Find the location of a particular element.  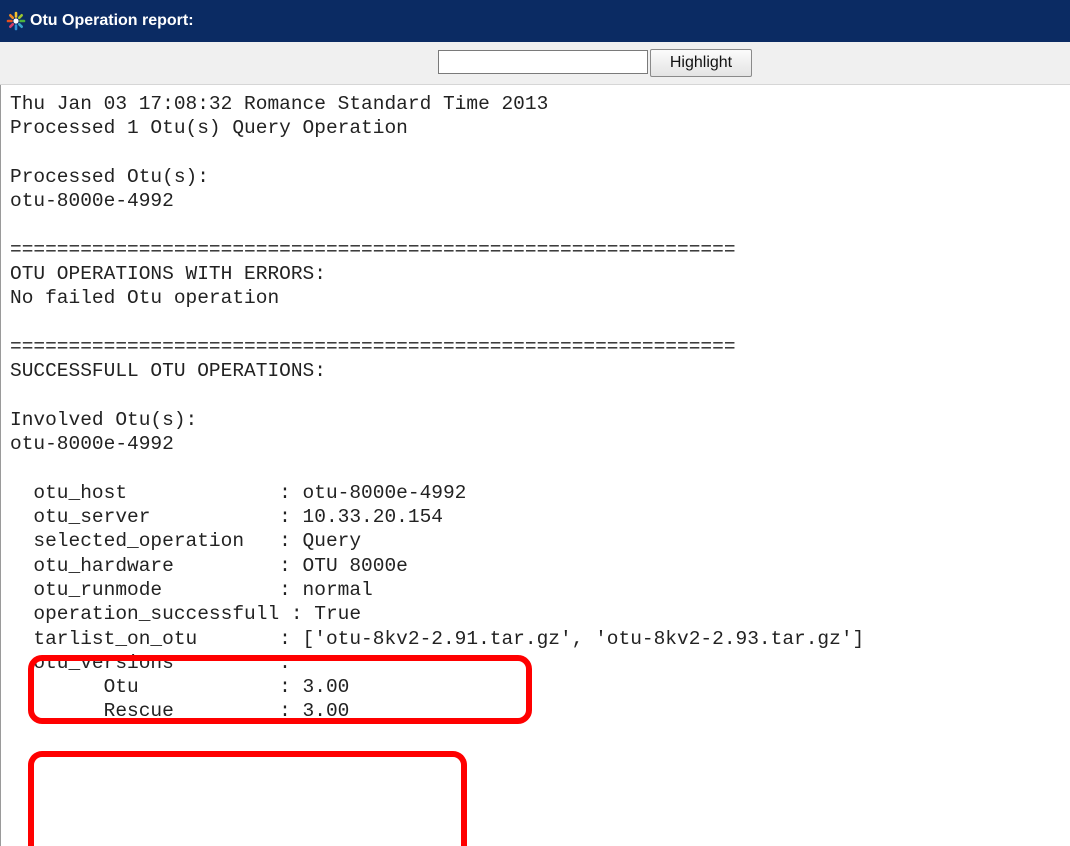

highlight-button: Highlight is located at coordinates (701, 63).